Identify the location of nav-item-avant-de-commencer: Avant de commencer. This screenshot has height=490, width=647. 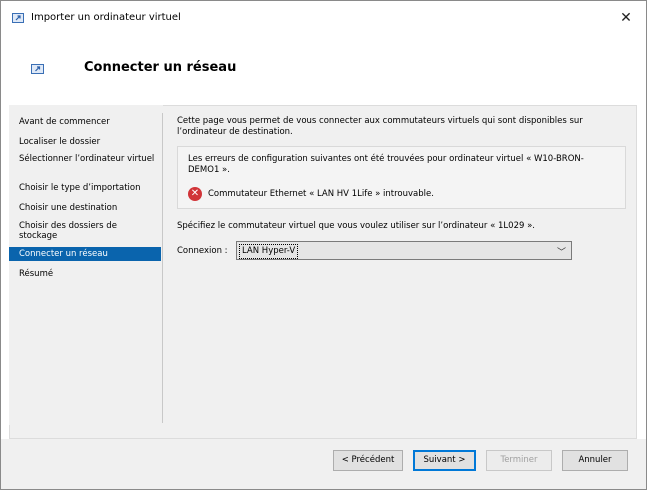
(85, 122).